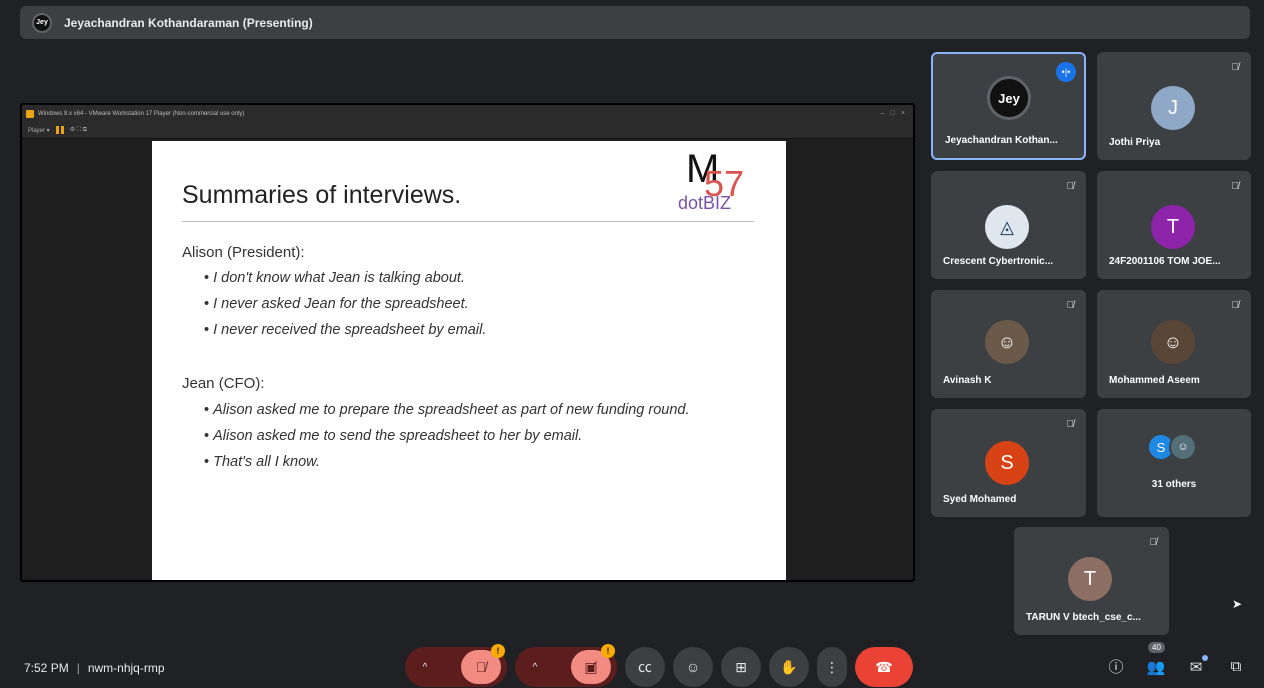 The height and width of the screenshot is (688, 1264). I want to click on hang-up-icon: ☎, so click(884, 666).